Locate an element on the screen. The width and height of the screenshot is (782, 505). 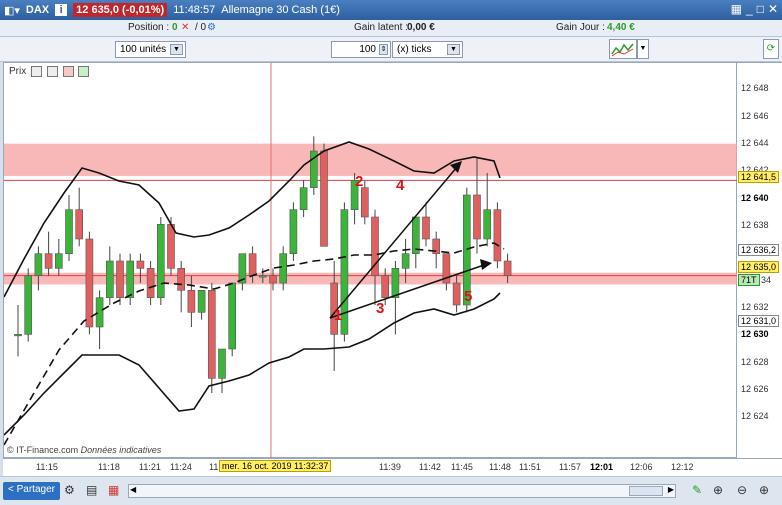
position-value: 0 is located at coordinates (175, 27).